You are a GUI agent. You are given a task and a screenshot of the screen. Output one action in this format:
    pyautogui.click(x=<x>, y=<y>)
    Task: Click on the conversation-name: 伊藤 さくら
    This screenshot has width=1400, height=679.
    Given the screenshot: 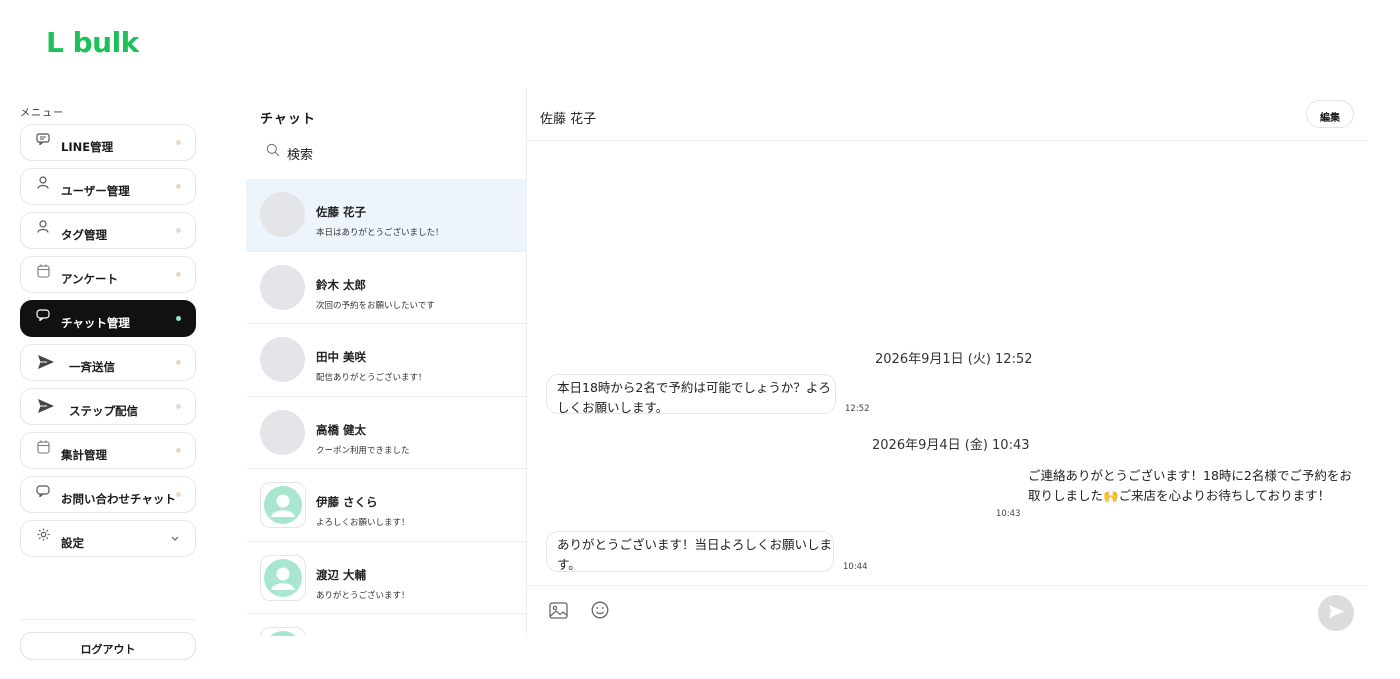 What is the action you would take?
    pyautogui.click(x=347, y=502)
    